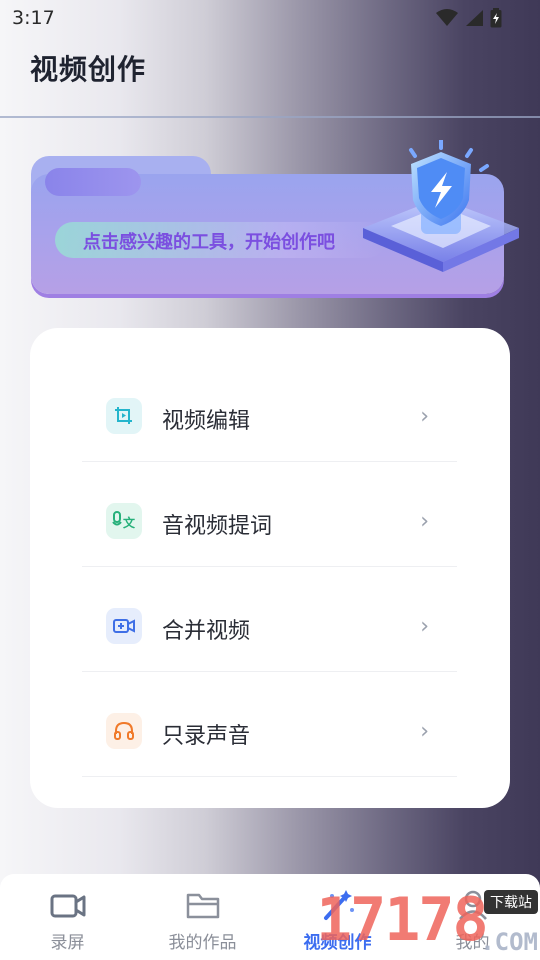 The image size is (540, 960). Describe the element at coordinates (129, 522) in the screenshot. I see `svg-text: 文` at that location.